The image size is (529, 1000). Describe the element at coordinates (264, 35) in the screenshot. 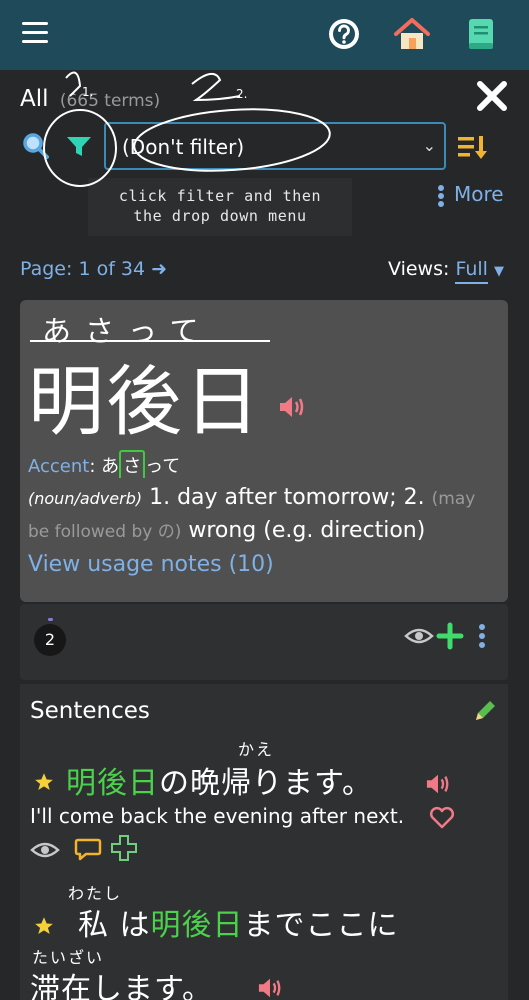

I see `app-top-bar` at that location.